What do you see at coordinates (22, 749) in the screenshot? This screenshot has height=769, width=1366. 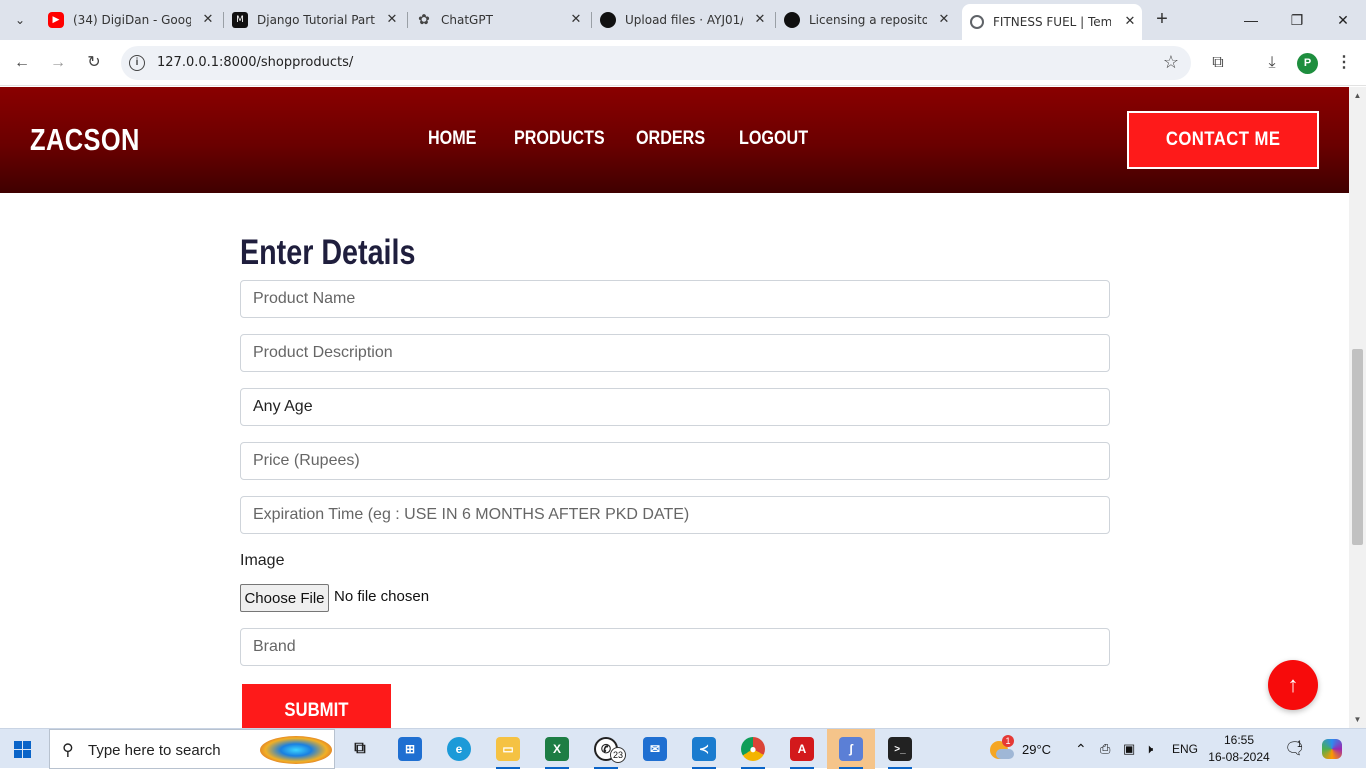 I see `windows-start-icon` at bounding box center [22, 749].